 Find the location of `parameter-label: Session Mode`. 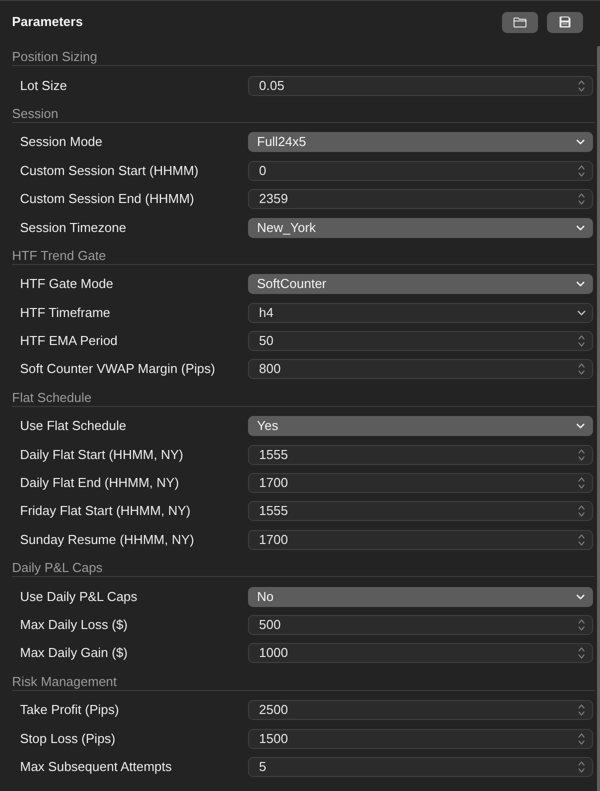

parameter-label: Session Mode is located at coordinates (62, 142).